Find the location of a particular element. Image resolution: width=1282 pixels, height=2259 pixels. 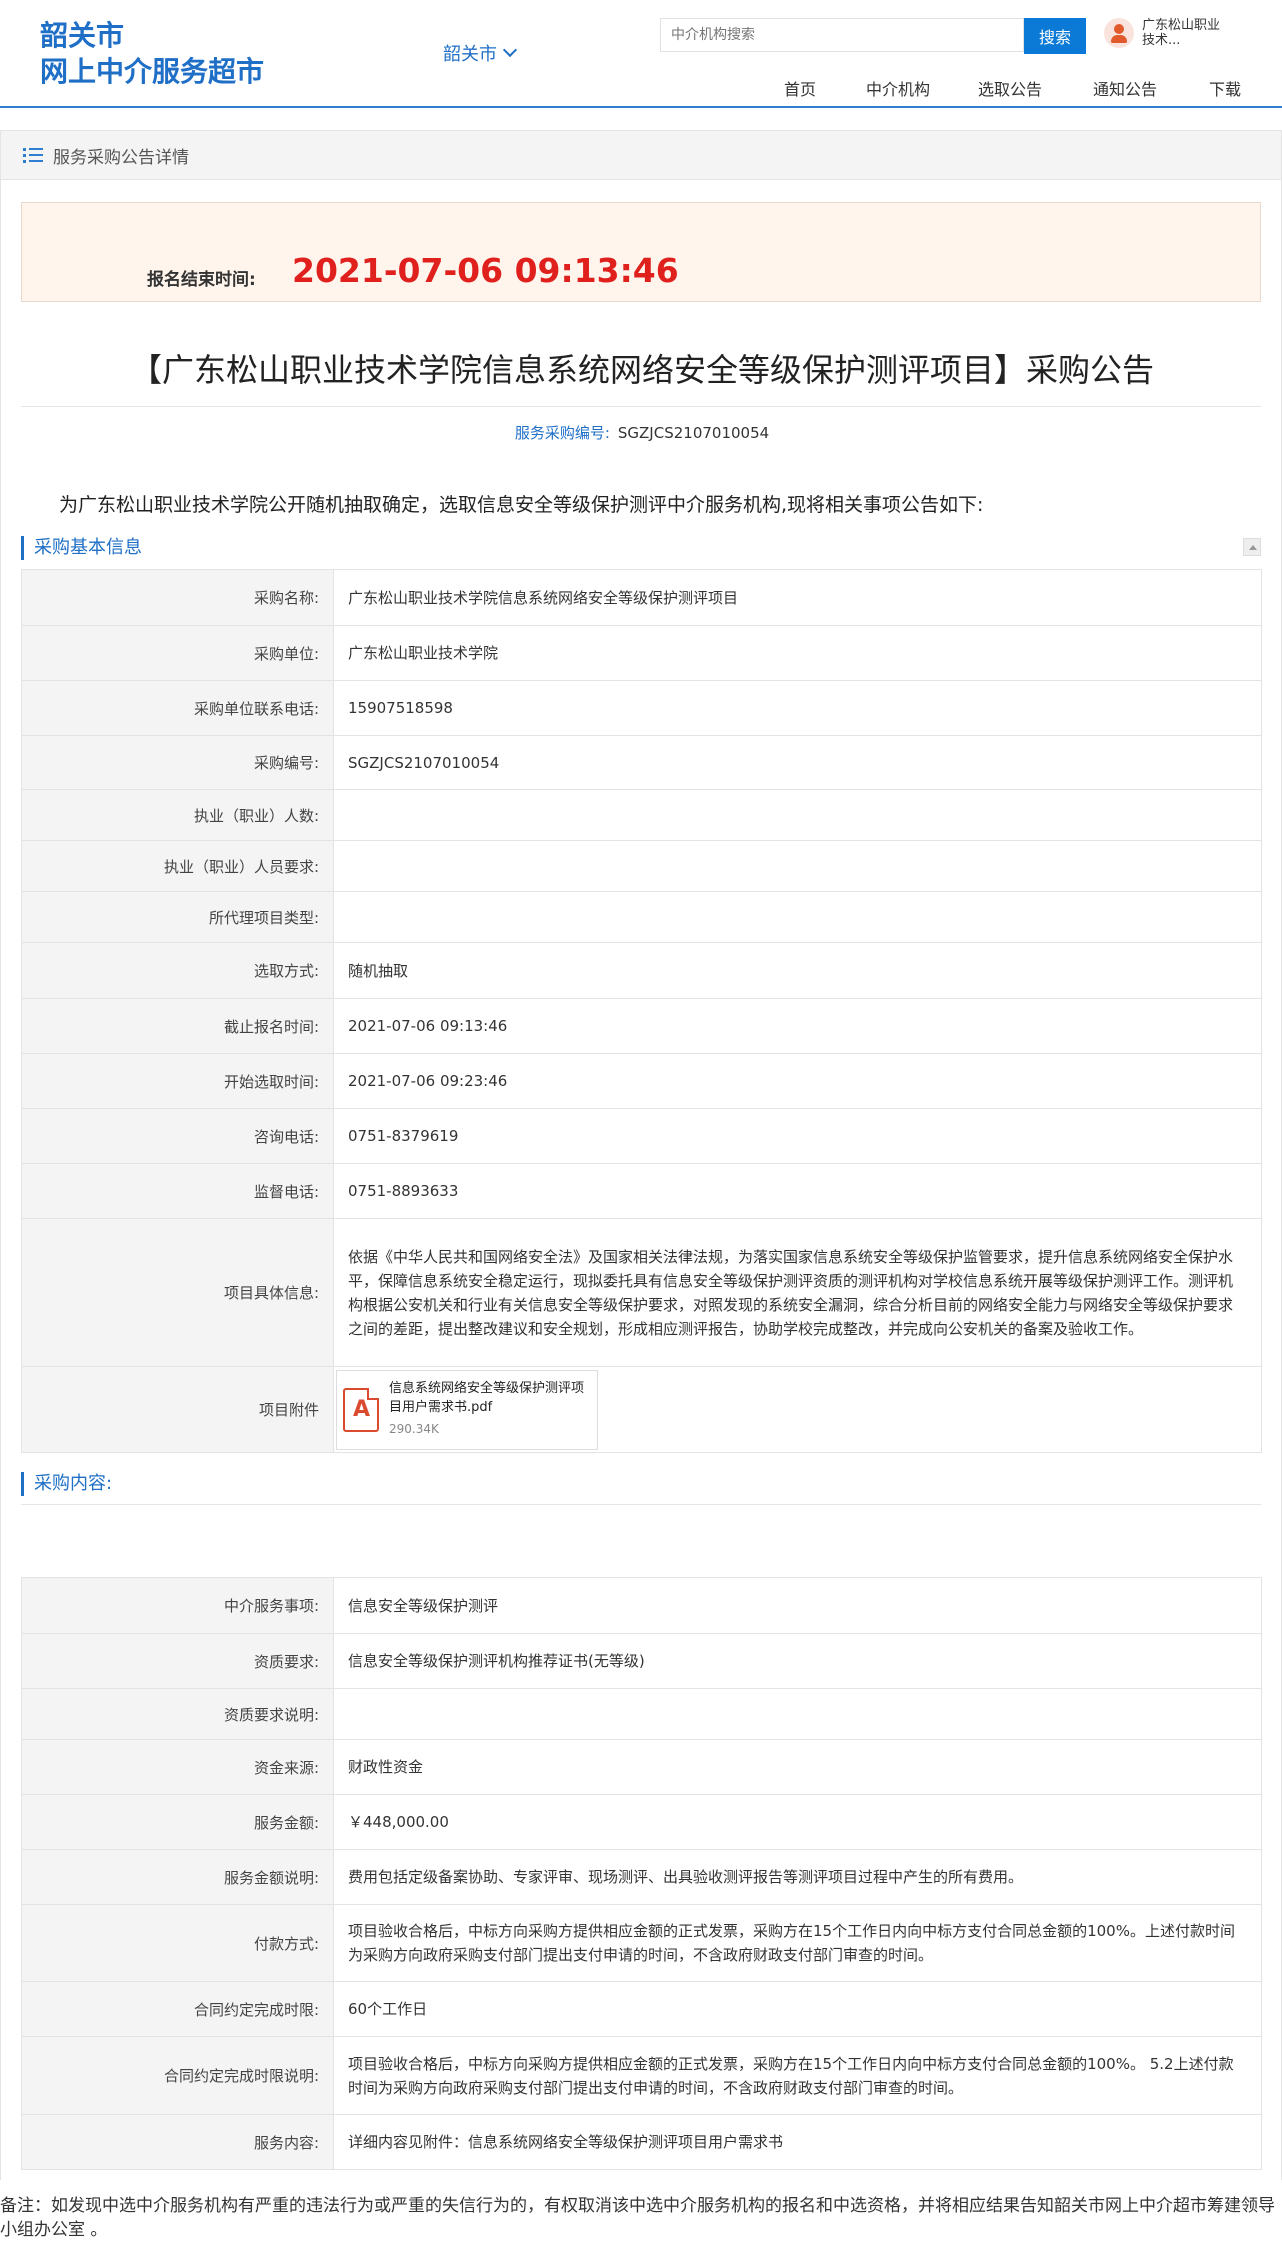

nav-agencies: 中介机构 is located at coordinates (922, 88).